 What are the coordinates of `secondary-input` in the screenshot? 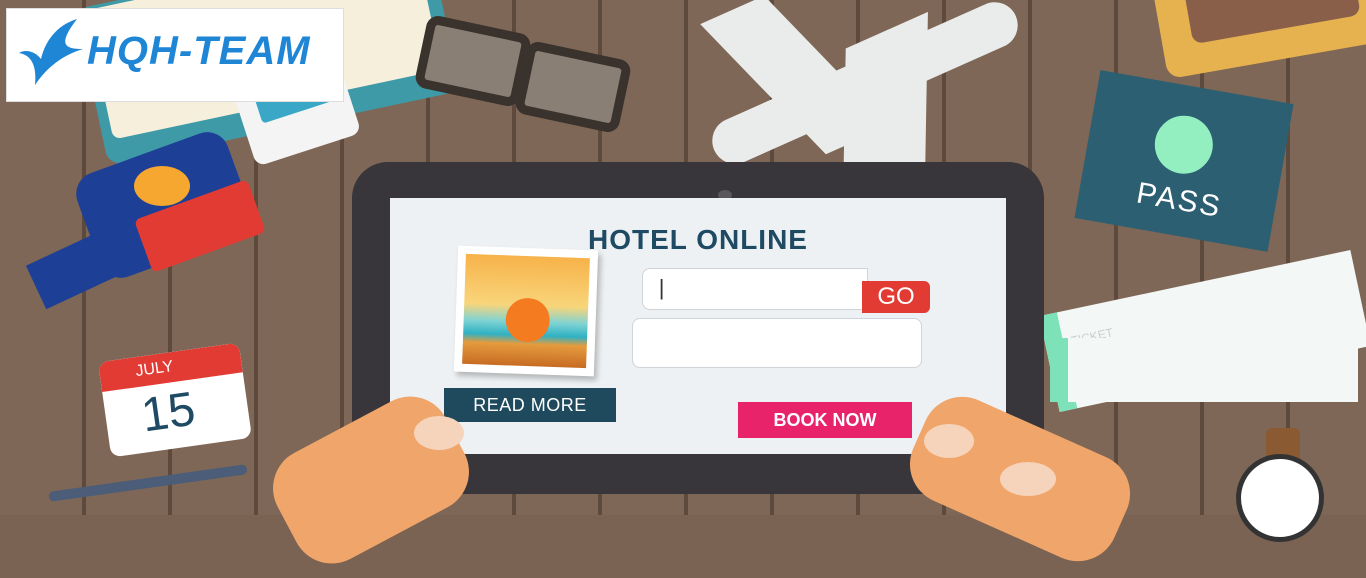 It's located at (777, 343).